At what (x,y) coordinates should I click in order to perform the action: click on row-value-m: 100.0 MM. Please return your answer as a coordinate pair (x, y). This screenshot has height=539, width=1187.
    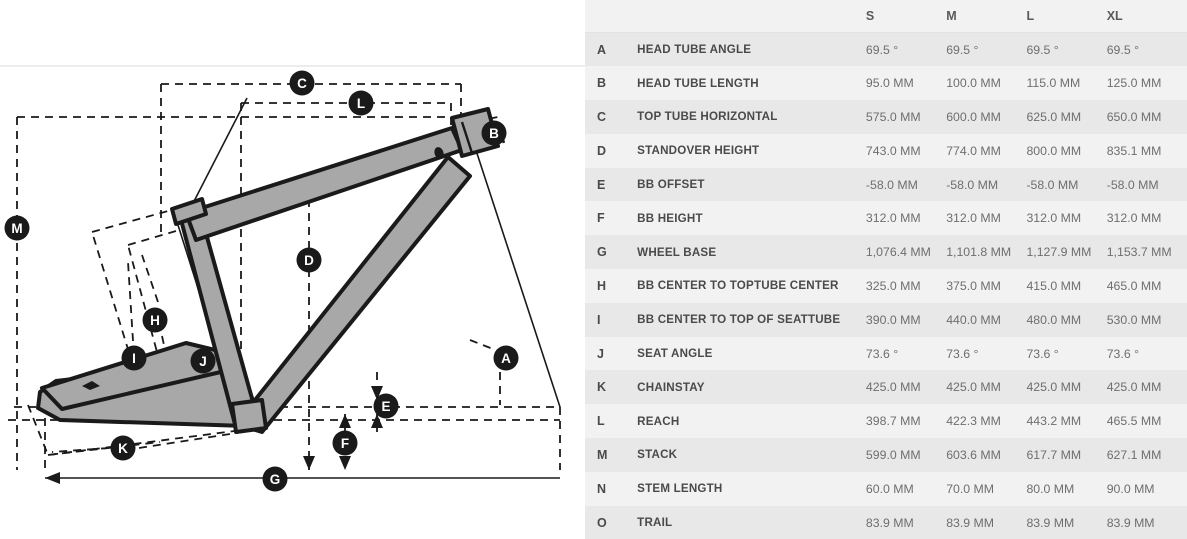
    Looking at the image, I should click on (986, 83).